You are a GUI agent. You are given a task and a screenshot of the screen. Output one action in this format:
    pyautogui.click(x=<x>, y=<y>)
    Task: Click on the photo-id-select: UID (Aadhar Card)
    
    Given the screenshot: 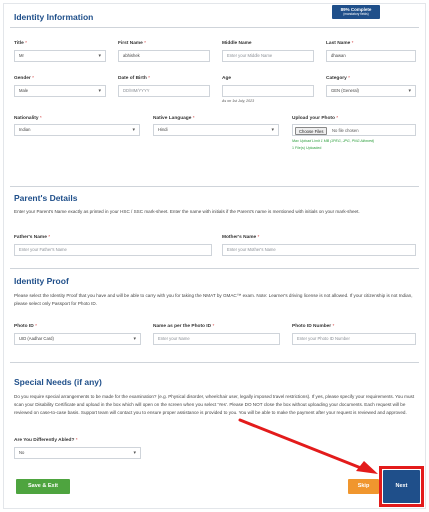 What is the action you would take?
    pyautogui.click(x=77, y=339)
    